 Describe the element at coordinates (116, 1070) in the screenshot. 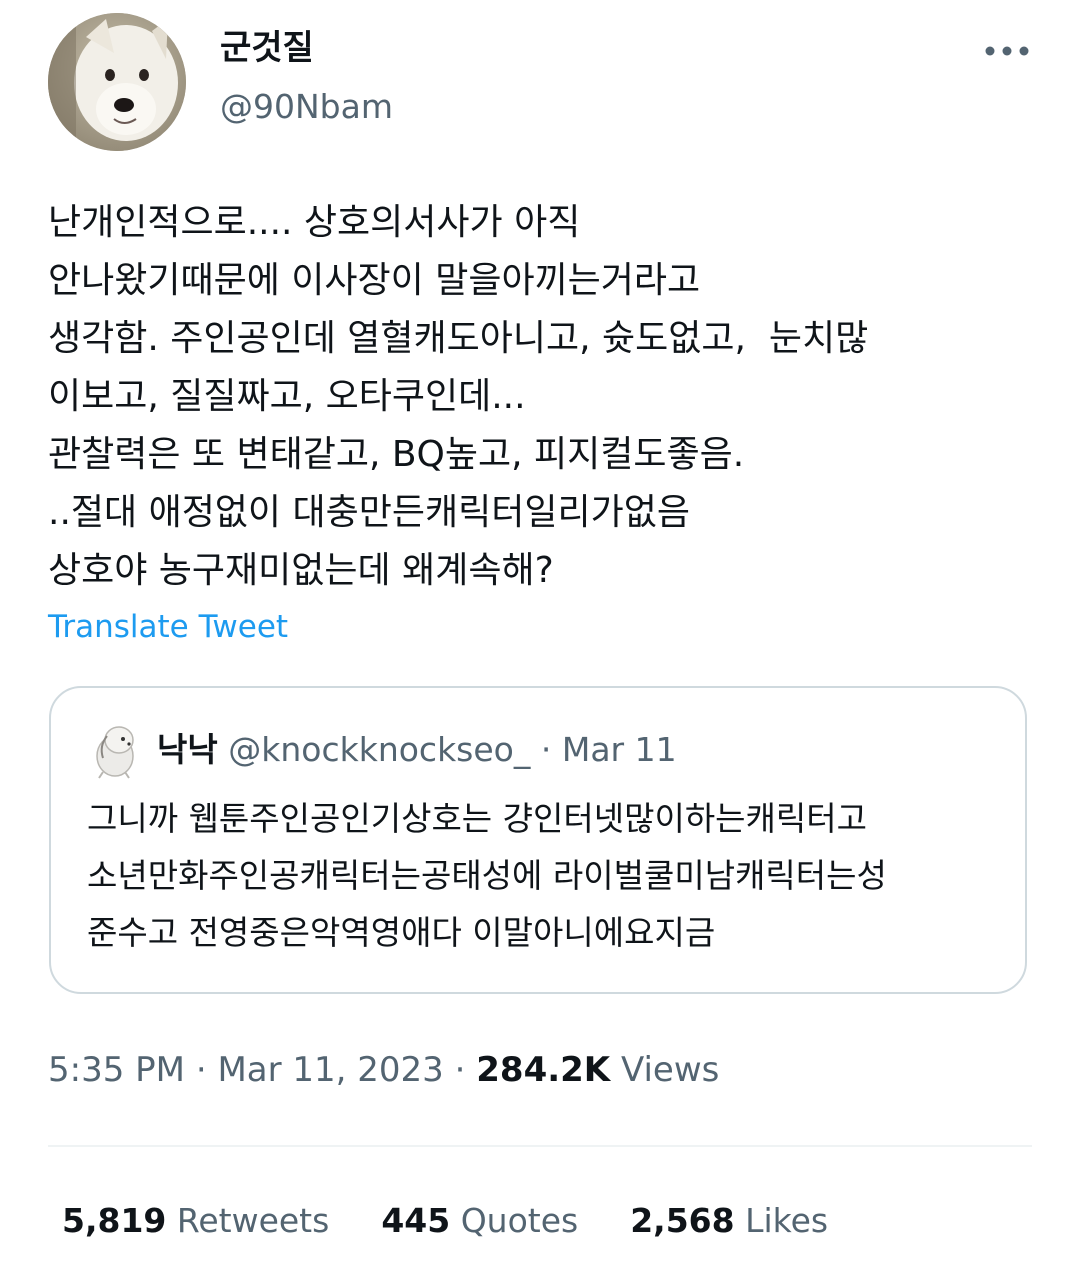

I see `tweet-time: 5:35 PM` at that location.